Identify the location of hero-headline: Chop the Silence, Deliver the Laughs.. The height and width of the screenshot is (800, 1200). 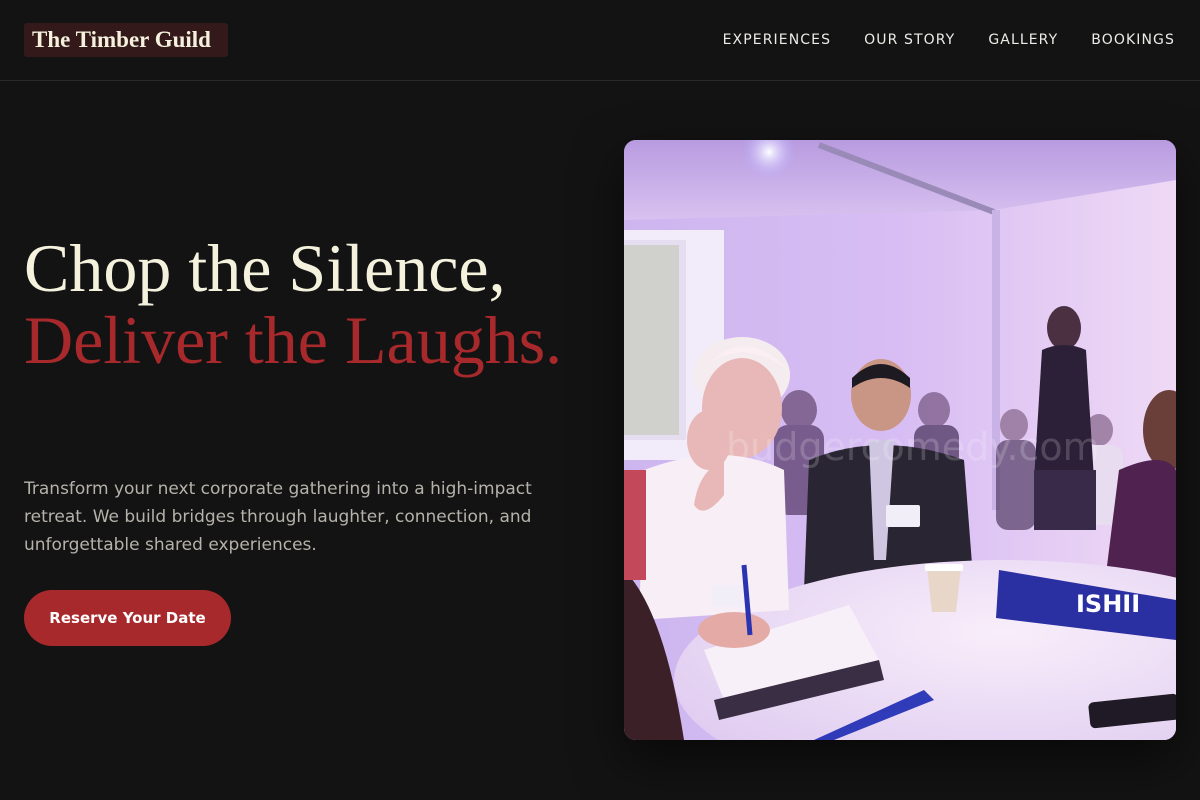
(314, 304).